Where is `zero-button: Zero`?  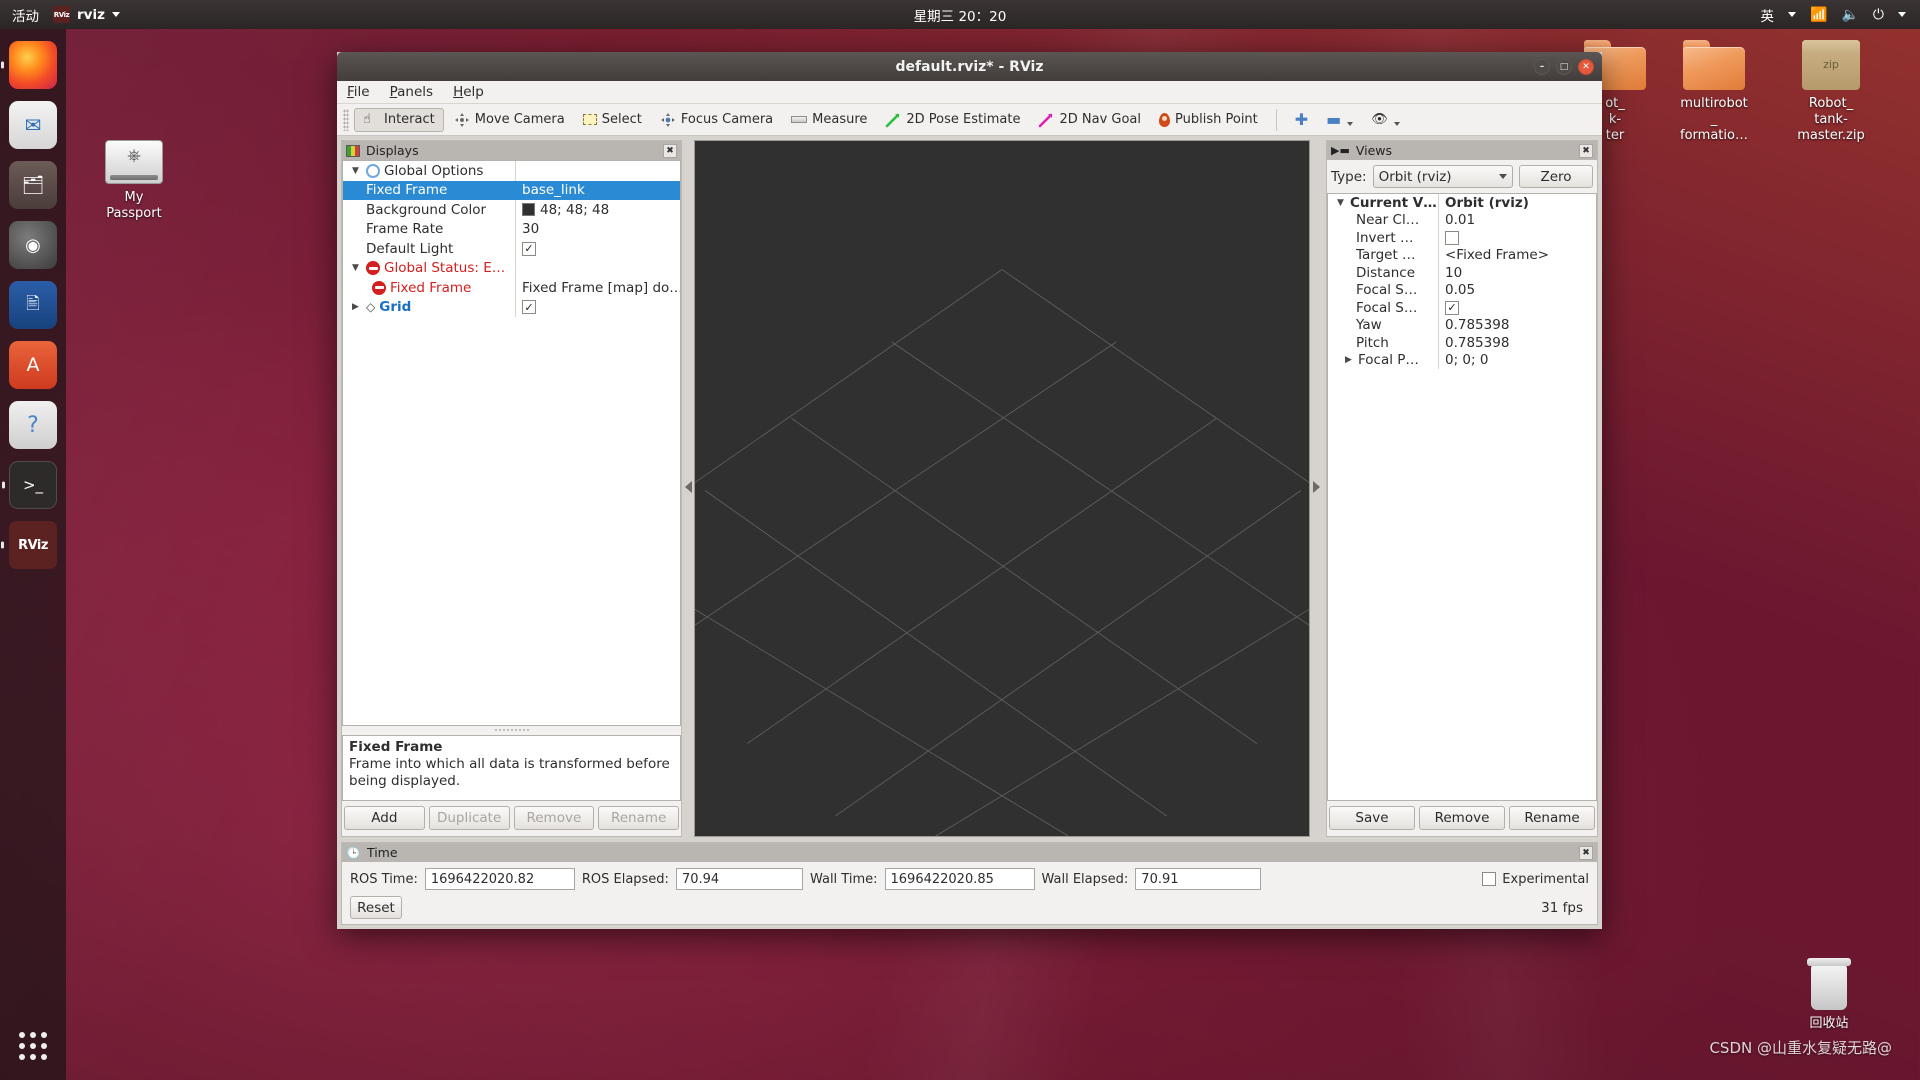 zero-button: Zero is located at coordinates (1556, 176).